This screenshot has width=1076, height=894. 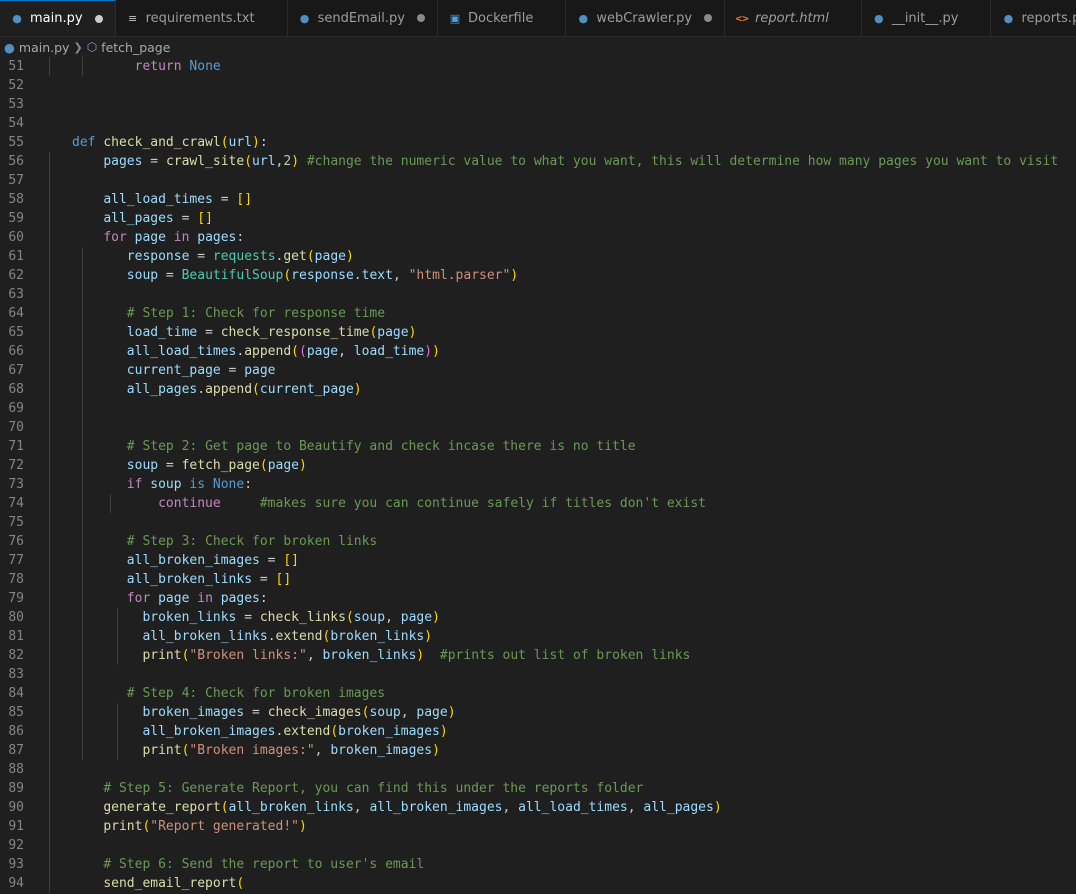 I want to click on code-line: 51 return None, so click(x=538, y=66).